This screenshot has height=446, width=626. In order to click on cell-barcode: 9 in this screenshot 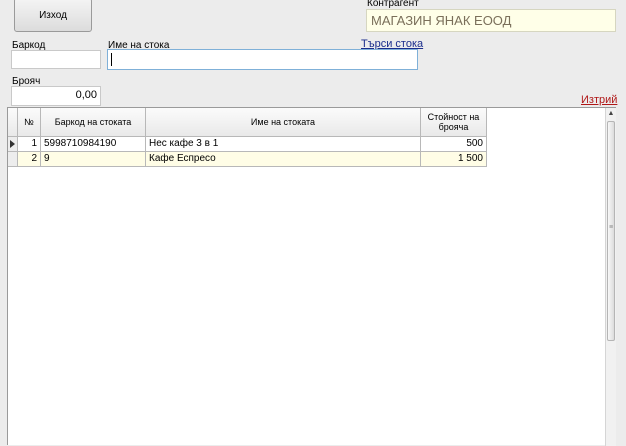, I will do `click(93, 159)`.